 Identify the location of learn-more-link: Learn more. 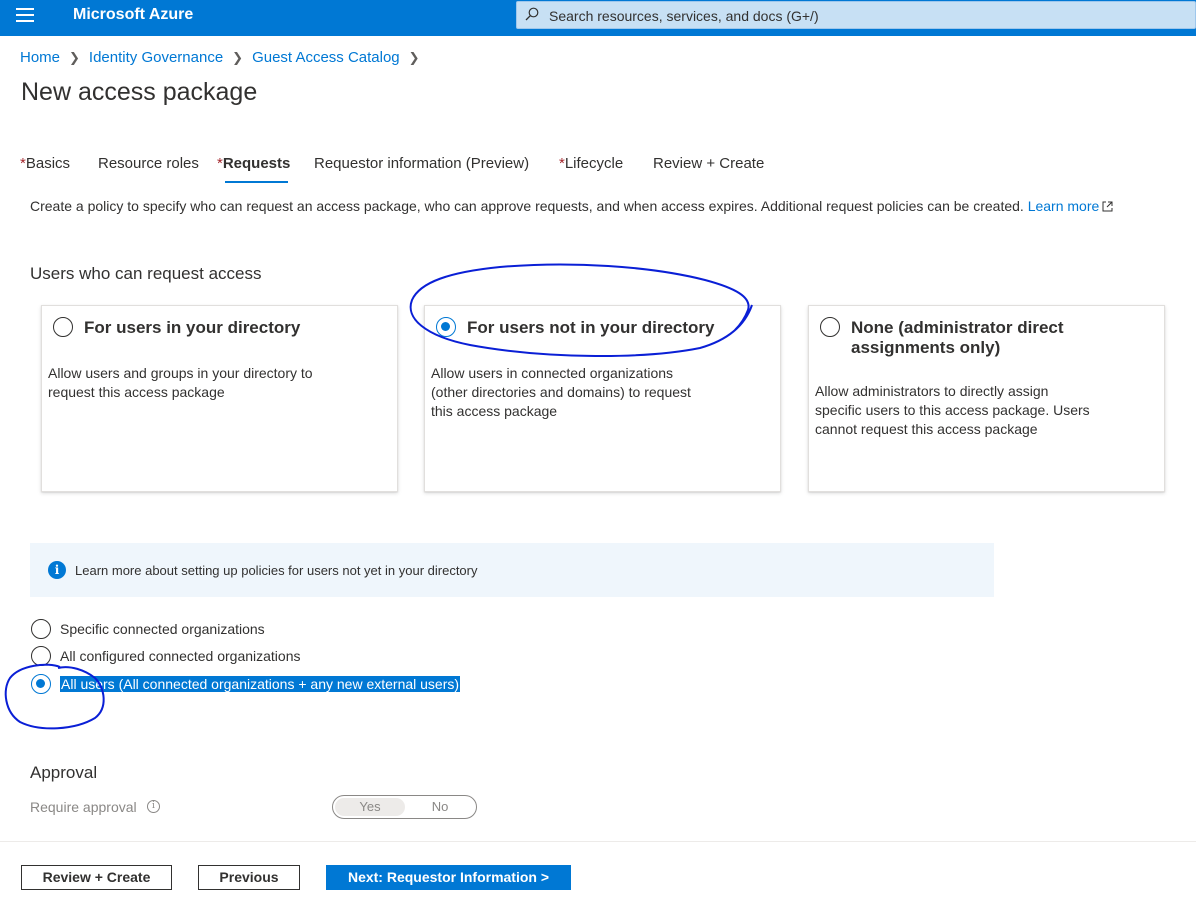
(1071, 206).